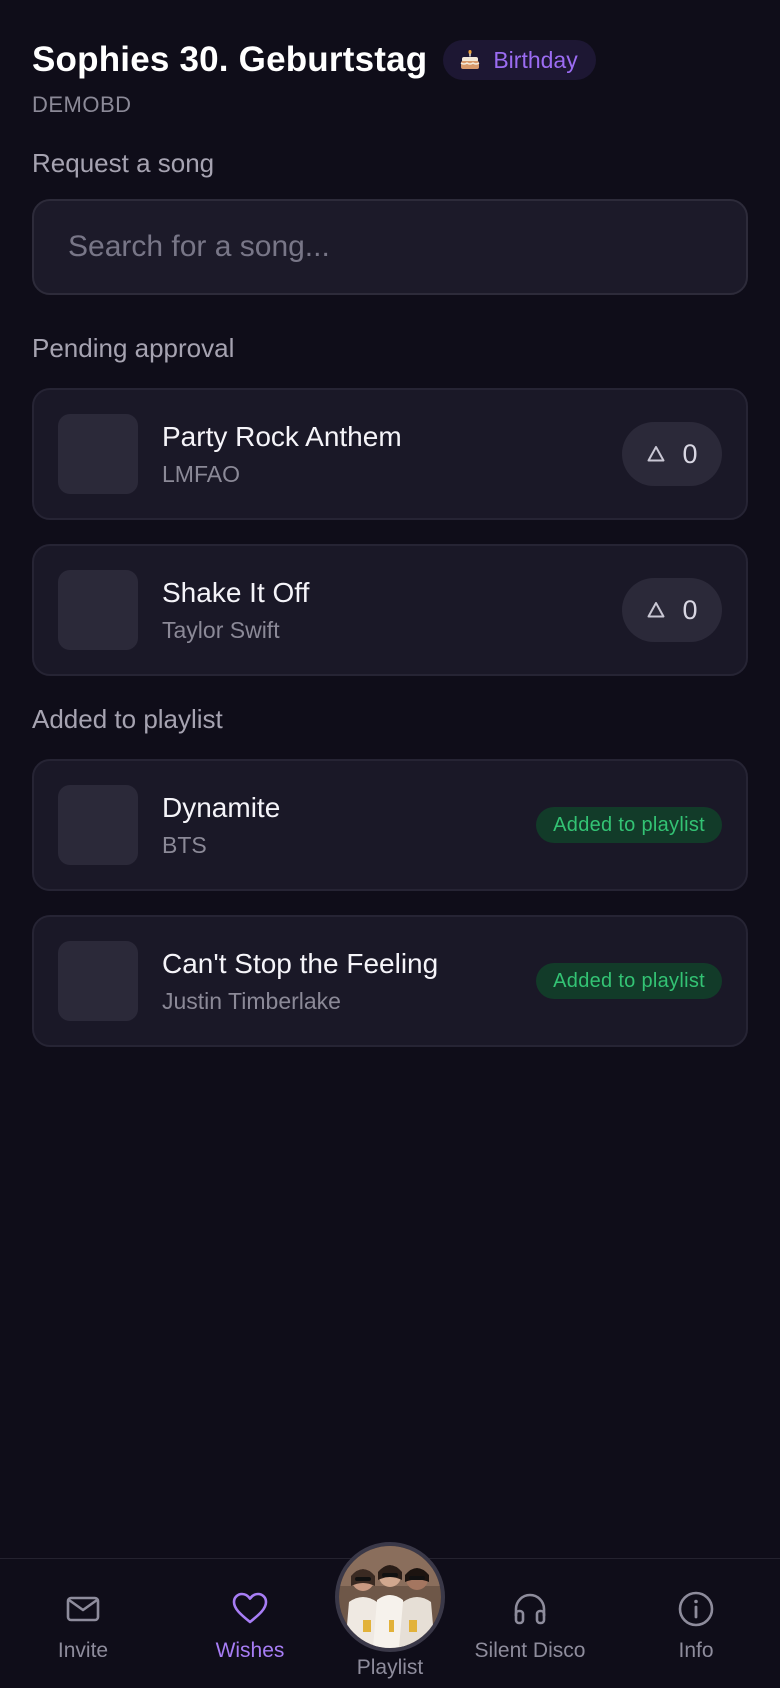 Image resolution: width=780 pixels, height=1688 pixels. Describe the element at coordinates (696, 1650) in the screenshot. I see `nav-info-label: Info` at that location.